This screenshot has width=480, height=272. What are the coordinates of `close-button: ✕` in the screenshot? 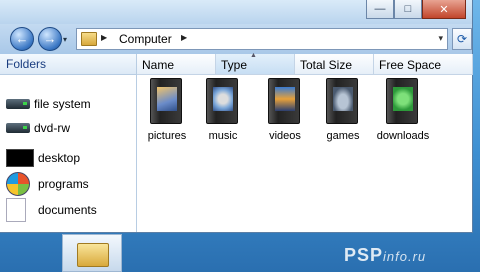 It's located at (444, 9).